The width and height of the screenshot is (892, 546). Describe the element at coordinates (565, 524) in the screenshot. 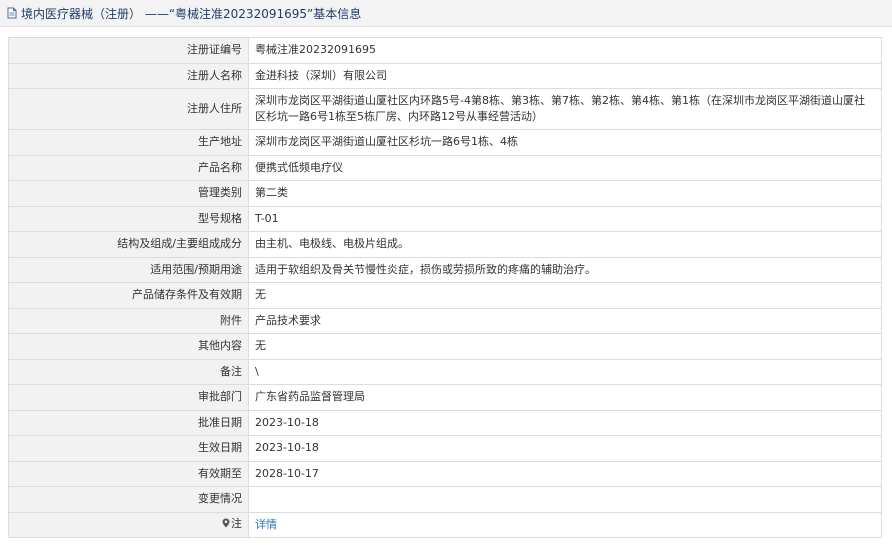

I see `field-value-note: 详情` at that location.